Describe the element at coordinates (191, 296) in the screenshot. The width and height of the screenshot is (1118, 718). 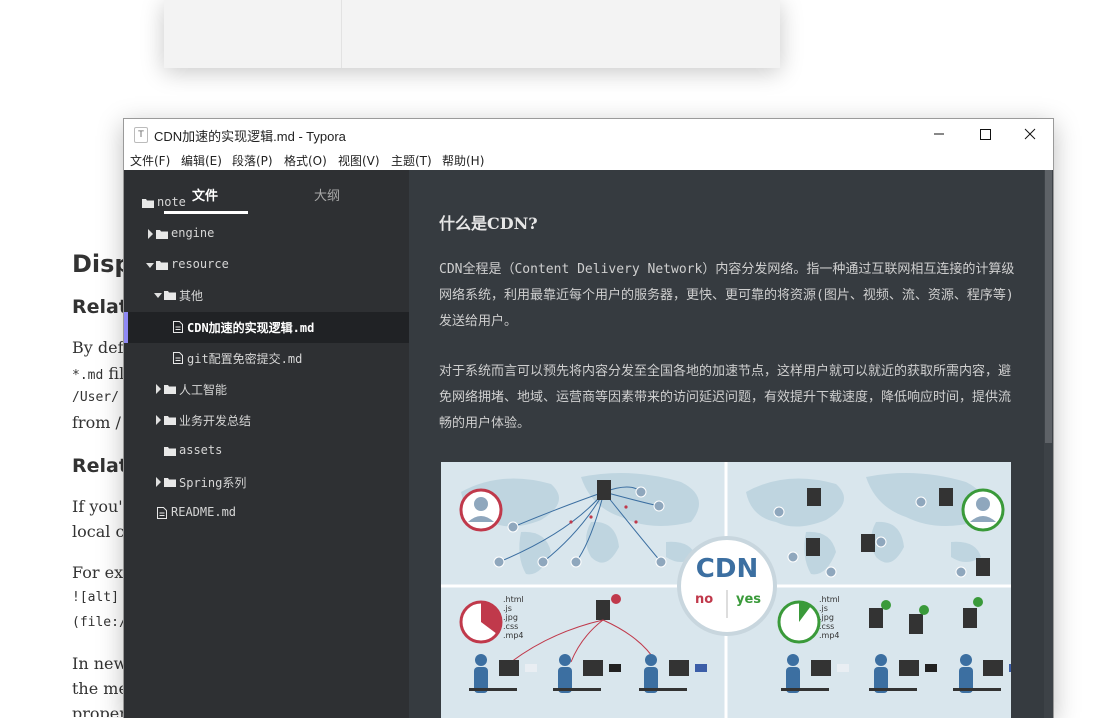
I see `tree-item-label: 其他` at that location.